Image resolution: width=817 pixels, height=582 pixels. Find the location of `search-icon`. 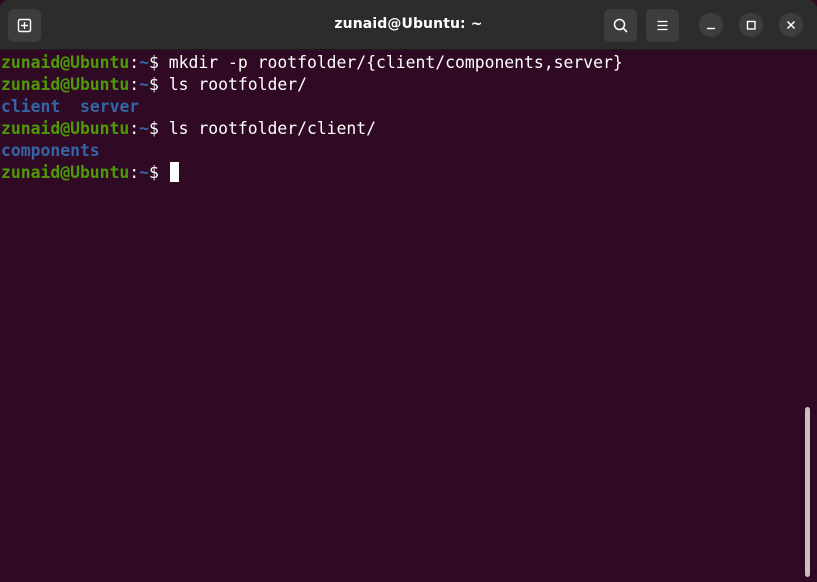

search-icon is located at coordinates (620, 25).